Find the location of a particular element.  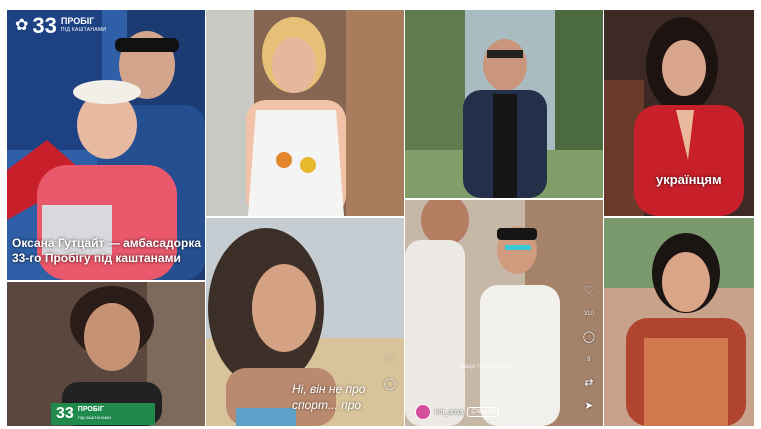

subtitle-line-2: спорт... про is located at coordinates (327, 405).